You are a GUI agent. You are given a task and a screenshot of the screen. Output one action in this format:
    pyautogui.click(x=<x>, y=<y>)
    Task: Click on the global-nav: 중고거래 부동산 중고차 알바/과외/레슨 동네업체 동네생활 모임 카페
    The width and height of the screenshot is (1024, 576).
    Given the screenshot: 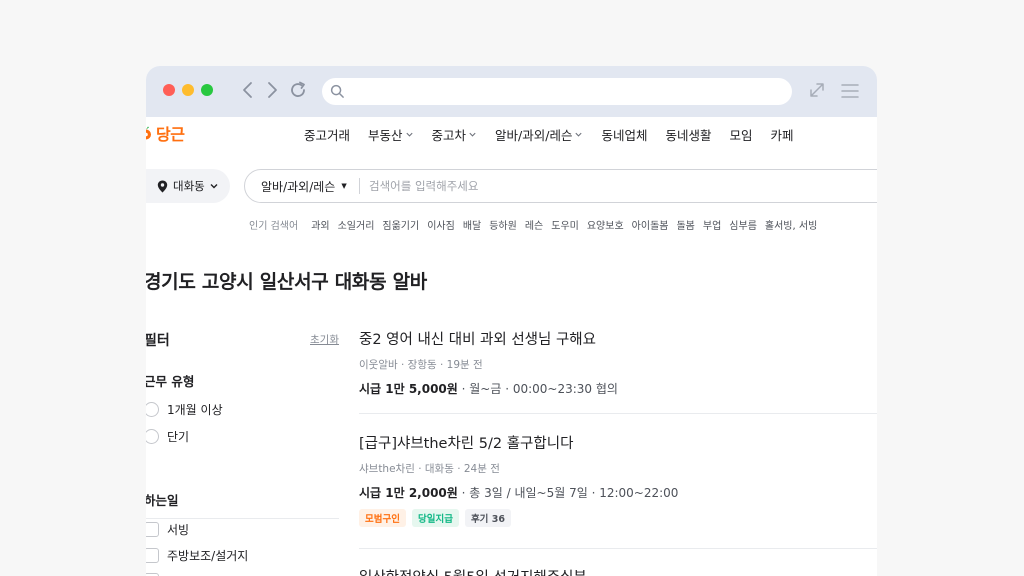 What is the action you would take?
    pyautogui.click(x=558, y=134)
    